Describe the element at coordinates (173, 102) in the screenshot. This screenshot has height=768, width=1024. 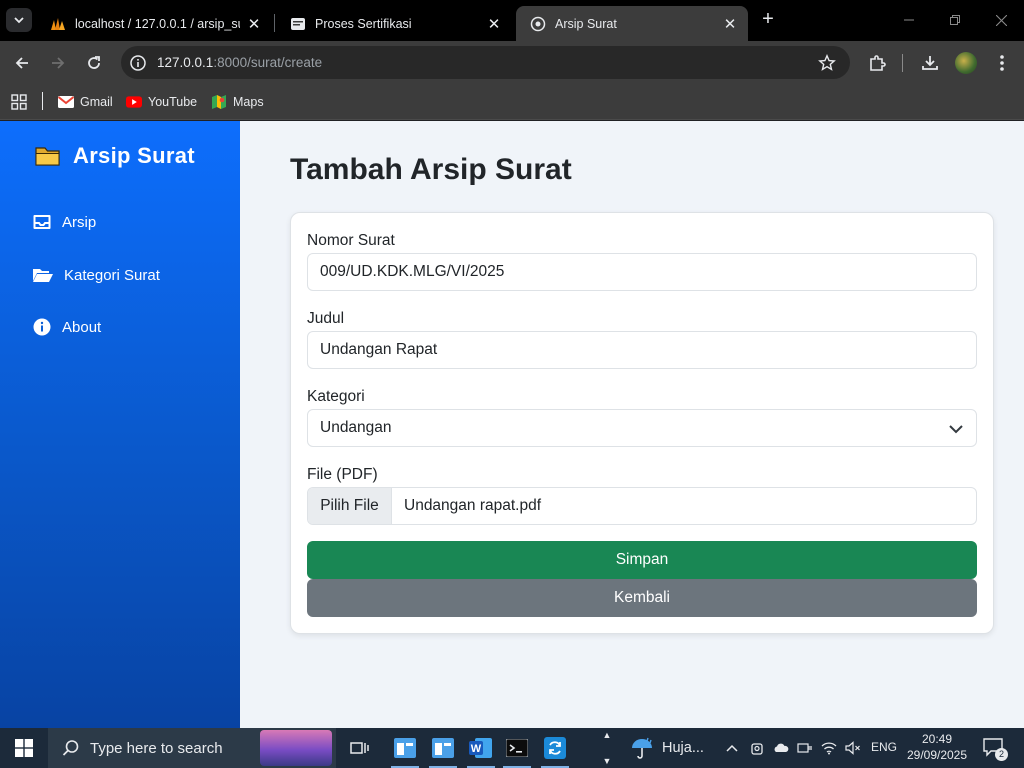
I see `bookmark-label: YouTube` at that location.